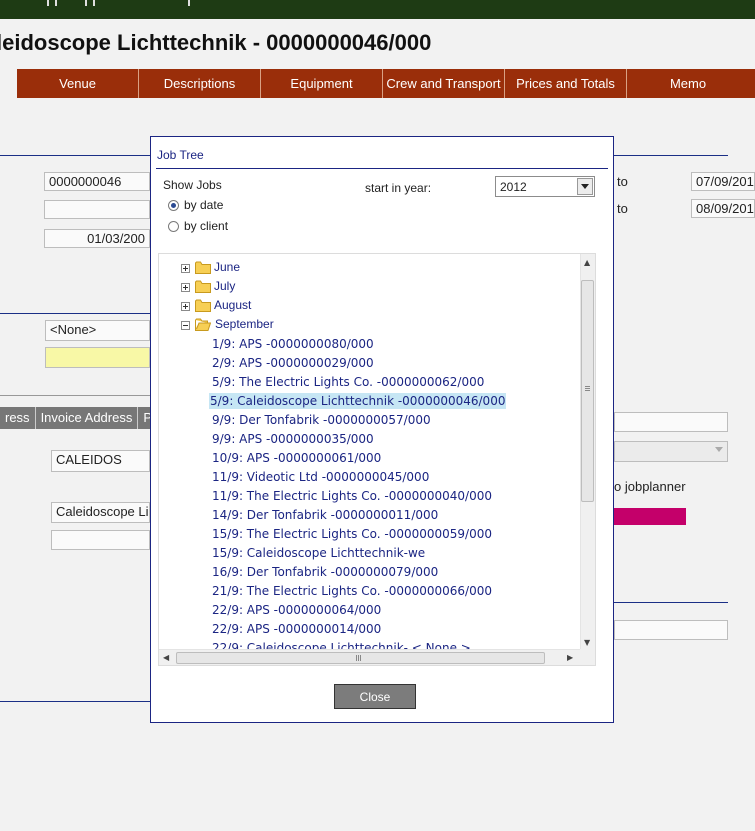 Image resolution: width=755 pixels, height=831 pixels. I want to click on subtab-address: ress, so click(18, 418).